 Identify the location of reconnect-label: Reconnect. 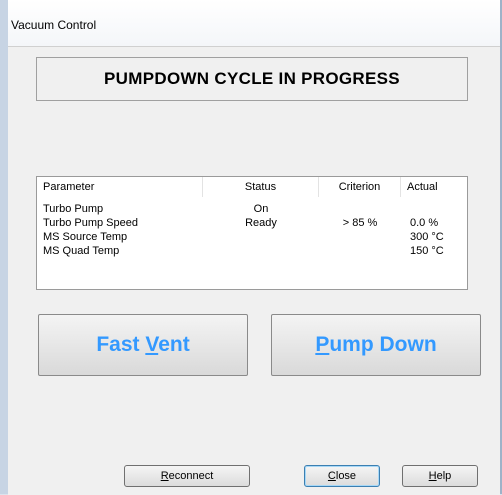
(187, 476).